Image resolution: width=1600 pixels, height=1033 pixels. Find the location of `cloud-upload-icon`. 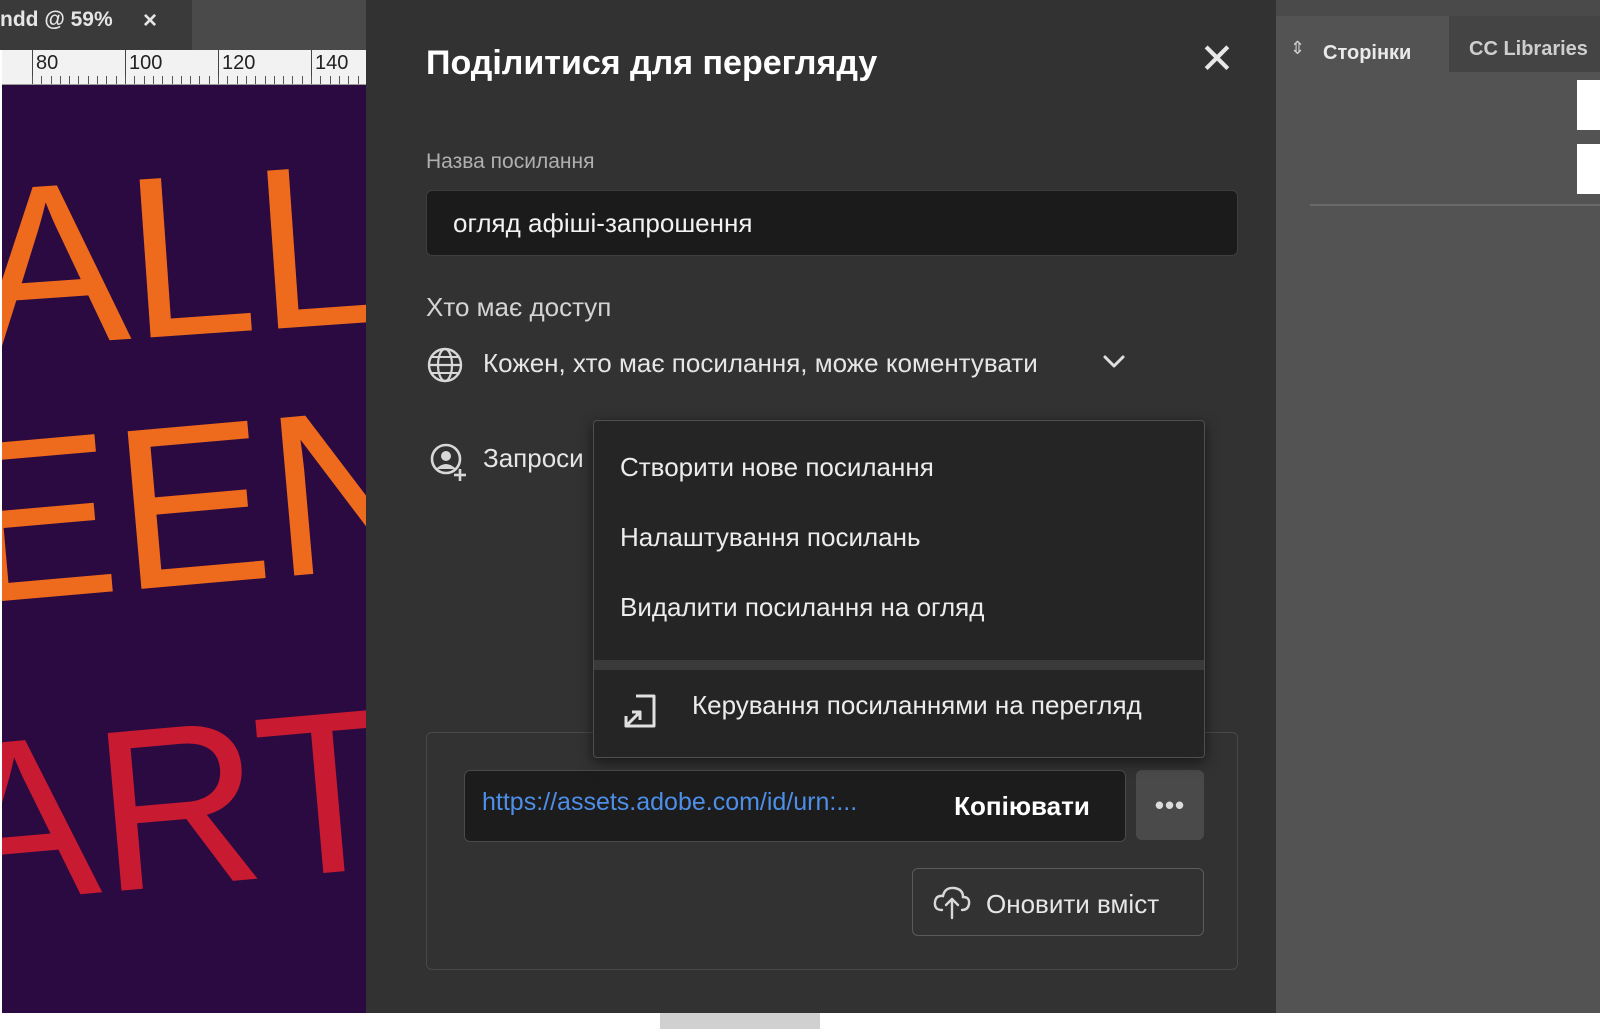

cloud-upload-icon is located at coordinates (952, 904).